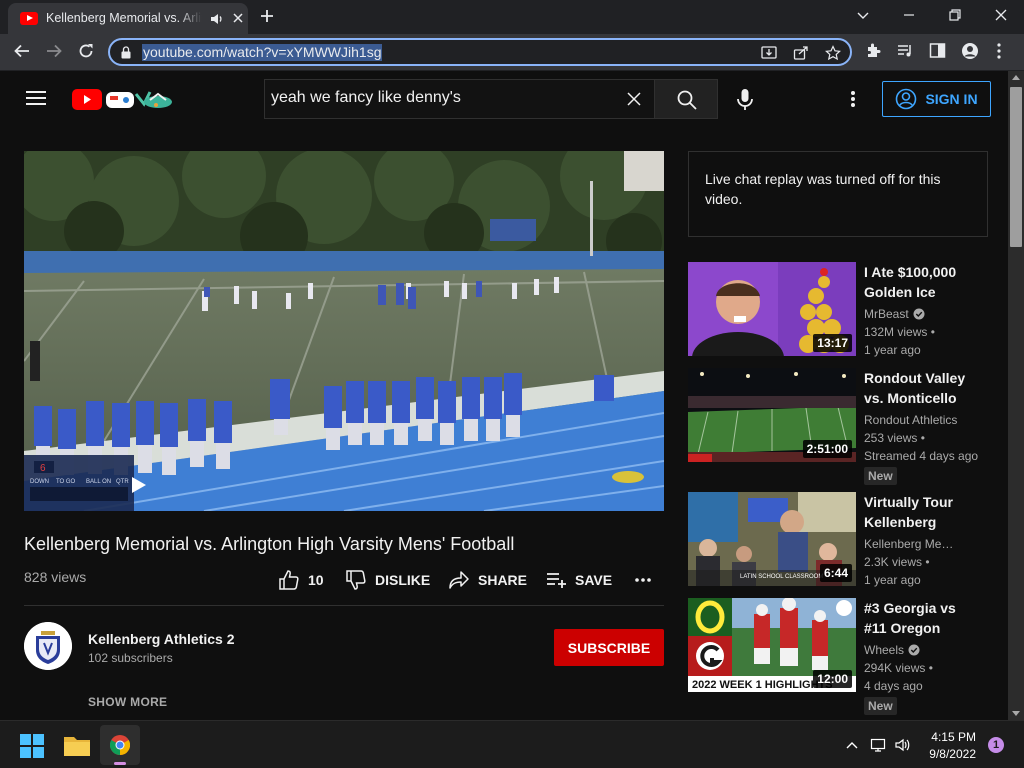  What do you see at coordinates (832, 343) in the screenshot?
I see `video-duration: 13:17` at bounding box center [832, 343].